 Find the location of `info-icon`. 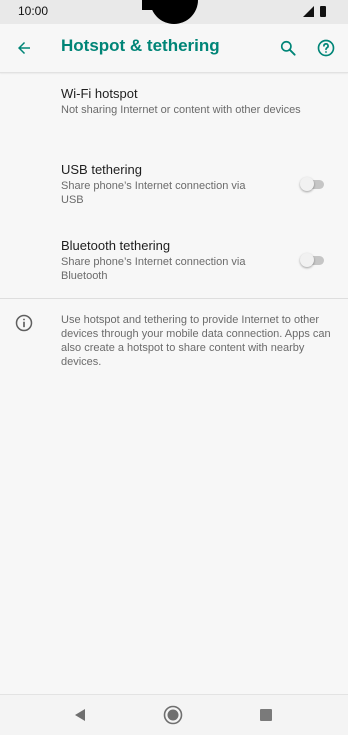

info-icon is located at coordinates (24, 323).